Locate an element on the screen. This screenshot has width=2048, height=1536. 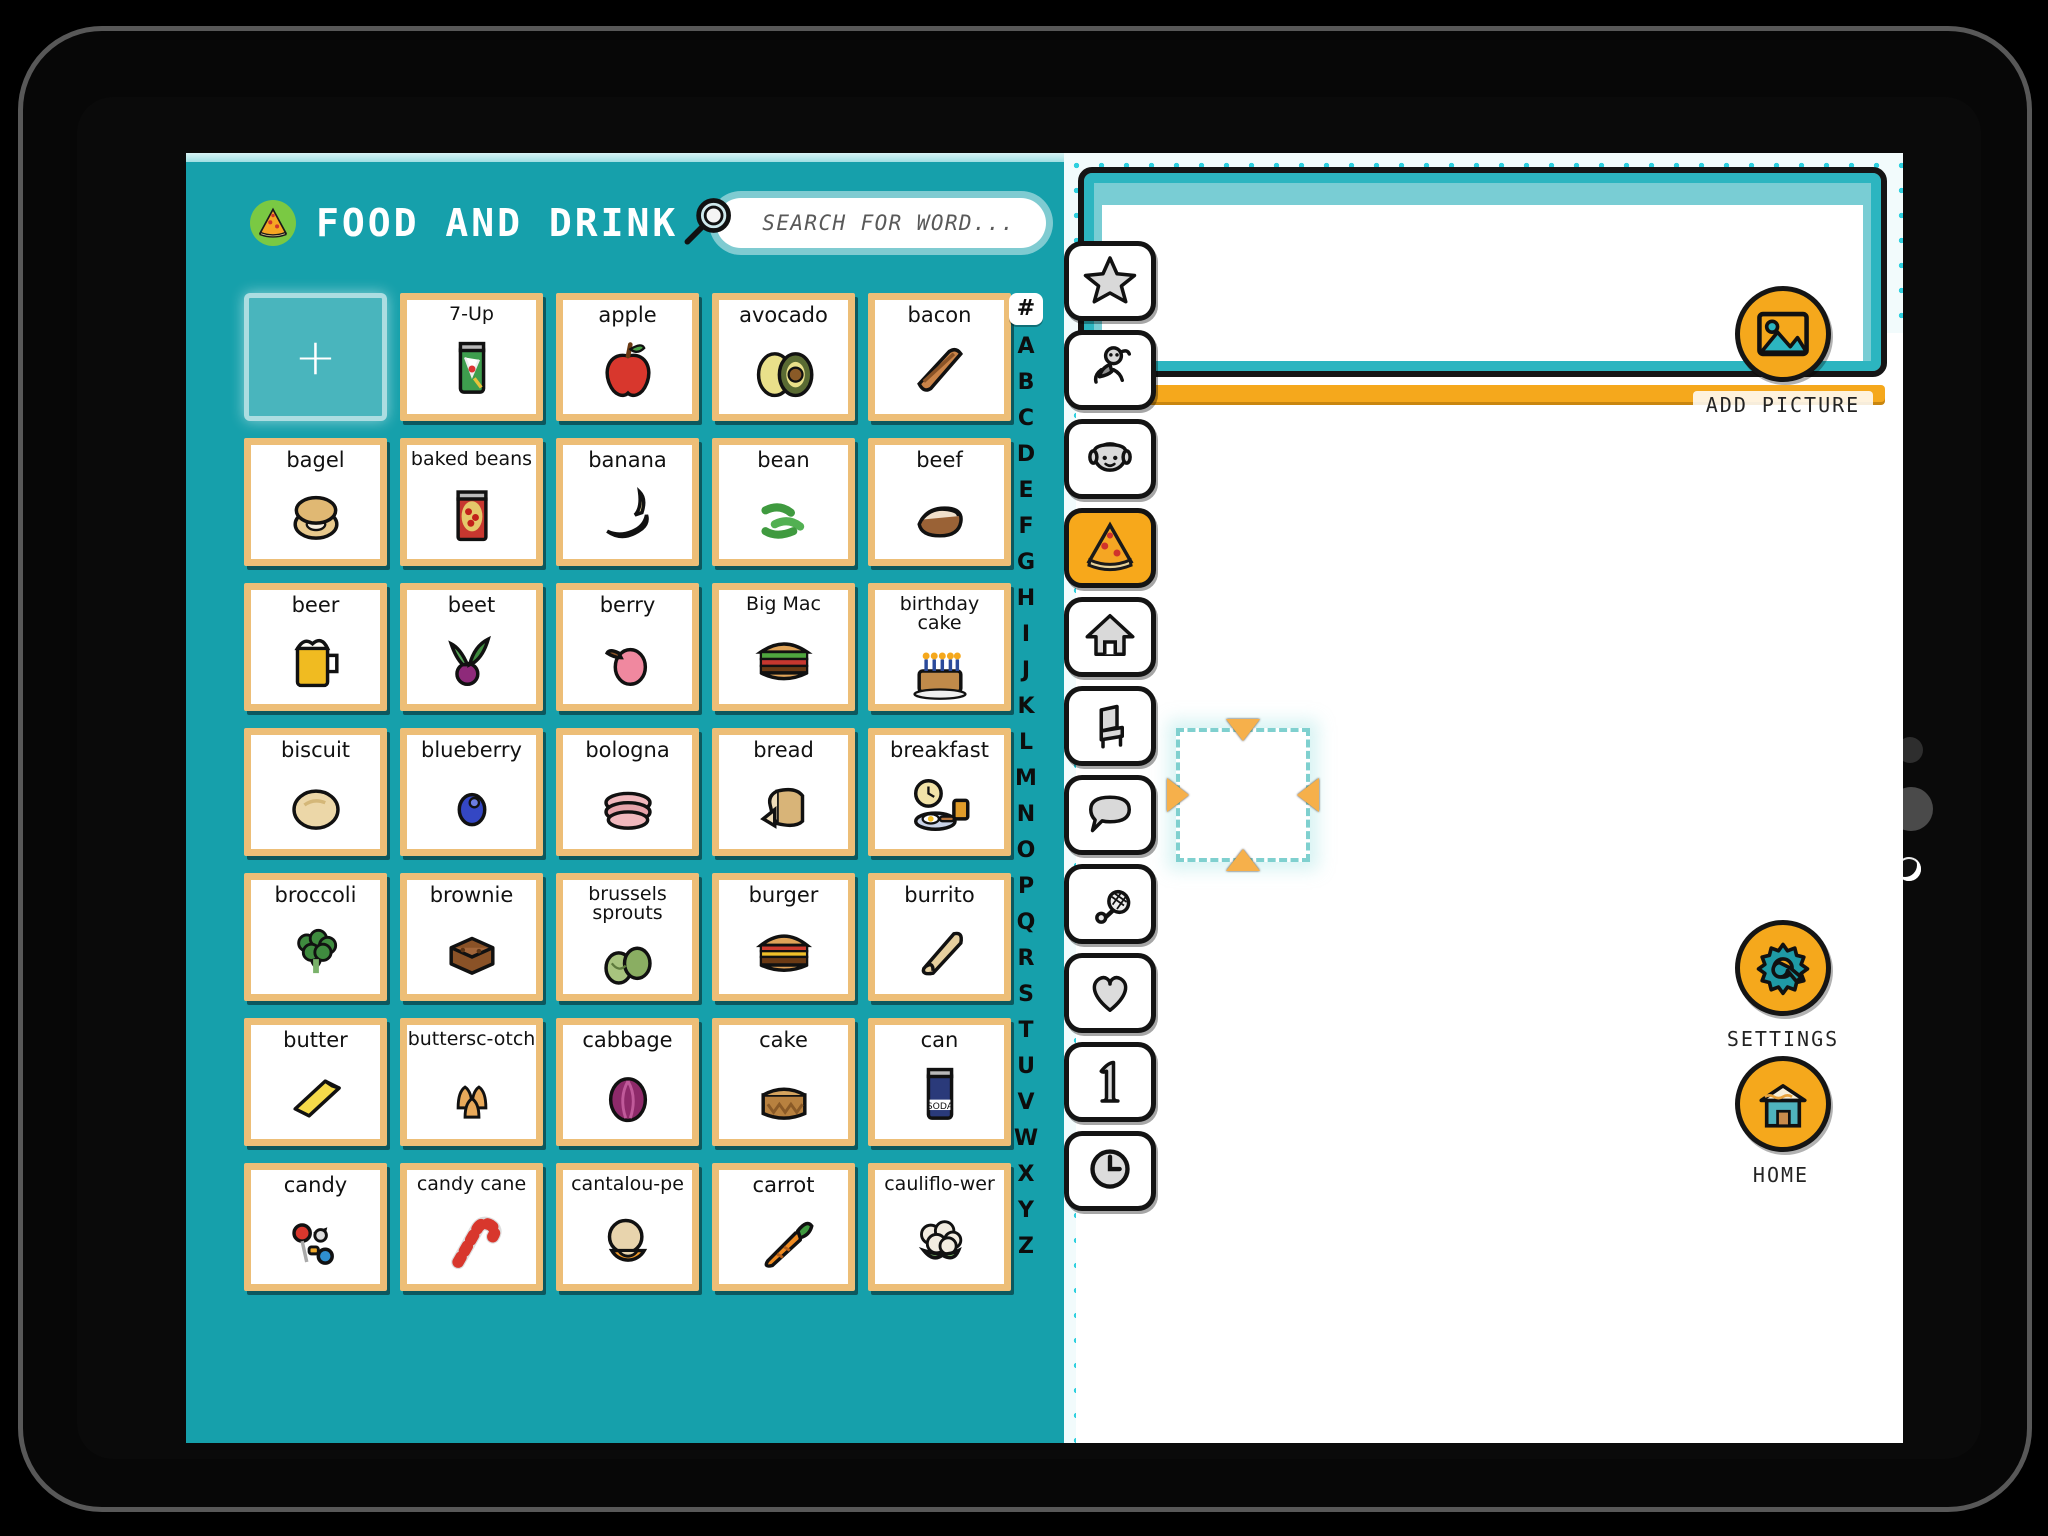
alpha-index-l: L is located at coordinates (1026, 743).